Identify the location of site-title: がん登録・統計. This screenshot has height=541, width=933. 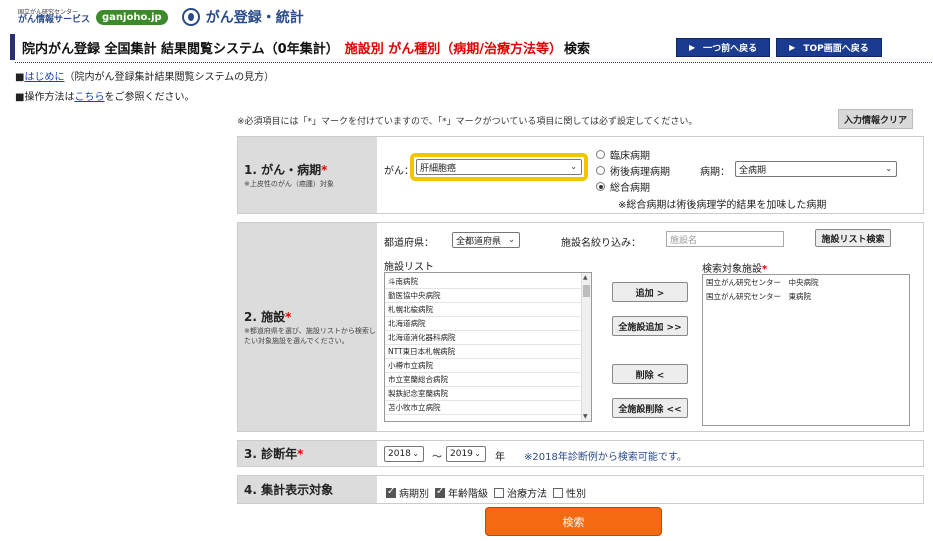
(255, 17).